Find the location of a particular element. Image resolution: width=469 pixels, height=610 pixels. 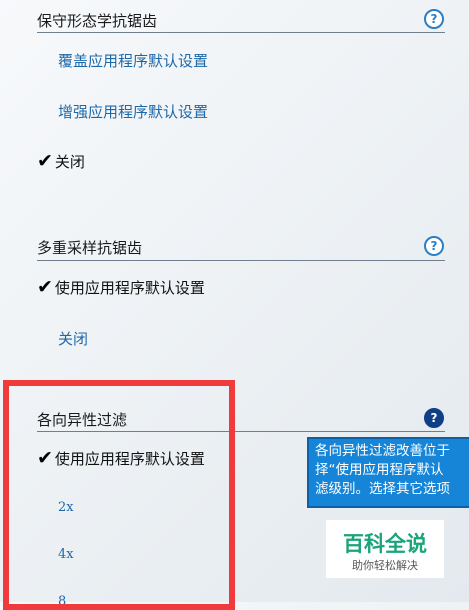

option-override-app-default: 覆盖应用程序默认设置 is located at coordinates (133, 60).